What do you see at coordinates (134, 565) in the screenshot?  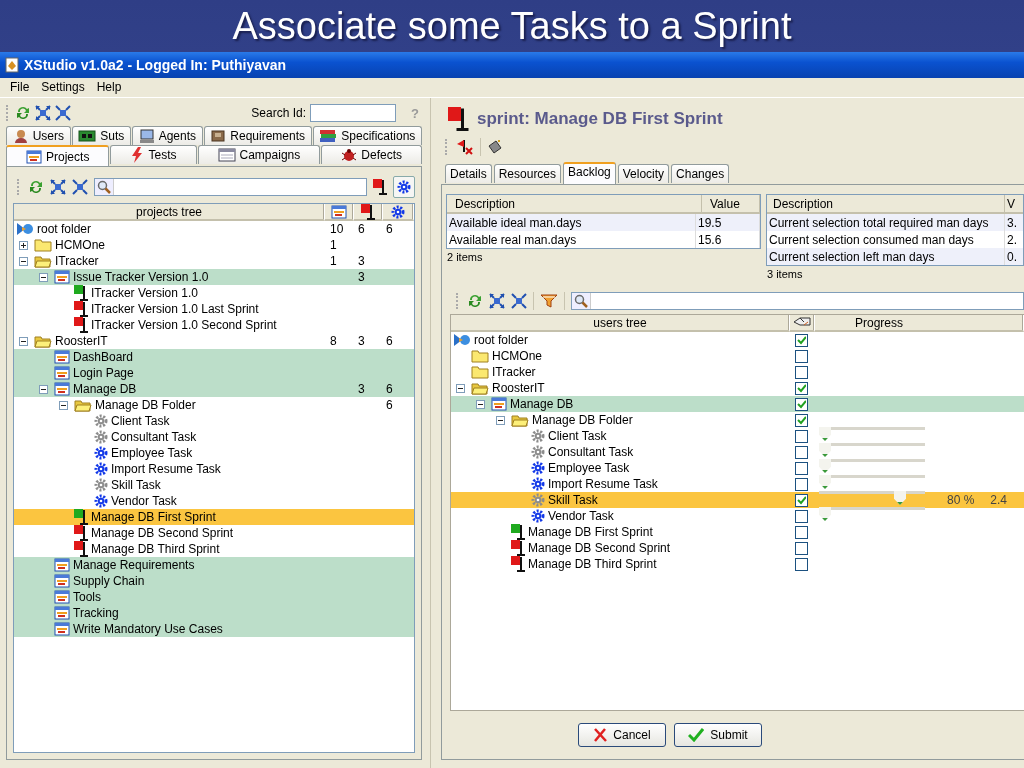 I see `tree-item: Manage Requirements` at bounding box center [134, 565].